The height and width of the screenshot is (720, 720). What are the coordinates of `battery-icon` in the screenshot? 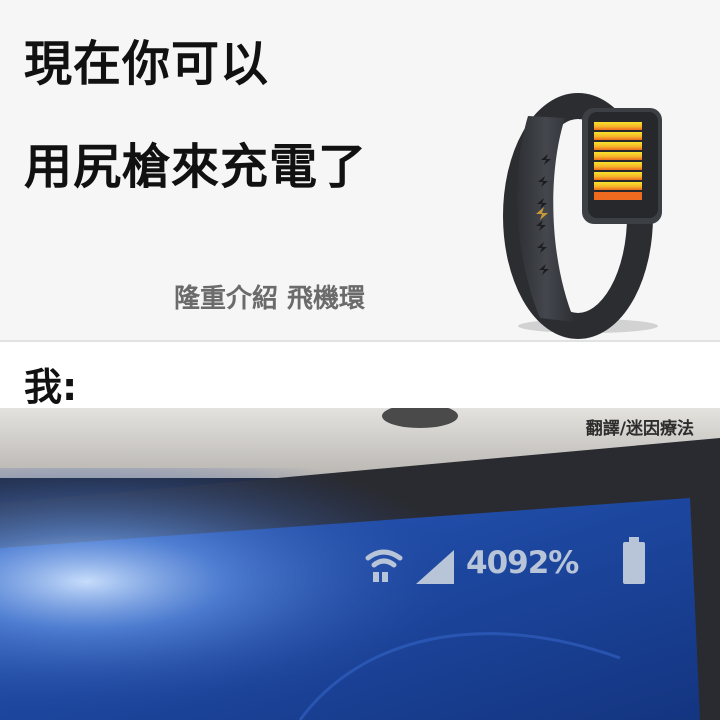 It's located at (634, 560).